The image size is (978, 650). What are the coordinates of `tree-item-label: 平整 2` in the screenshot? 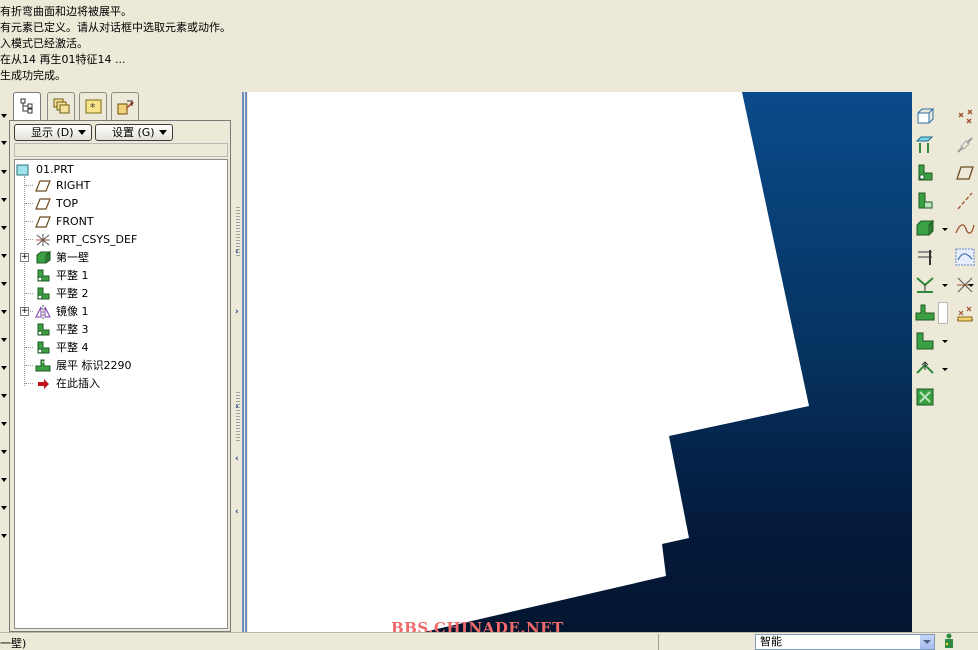 It's located at (72, 293).